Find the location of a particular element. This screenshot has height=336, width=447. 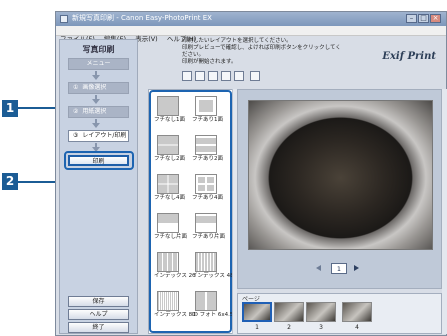

callout-1: 1 is located at coordinates (10, 108).